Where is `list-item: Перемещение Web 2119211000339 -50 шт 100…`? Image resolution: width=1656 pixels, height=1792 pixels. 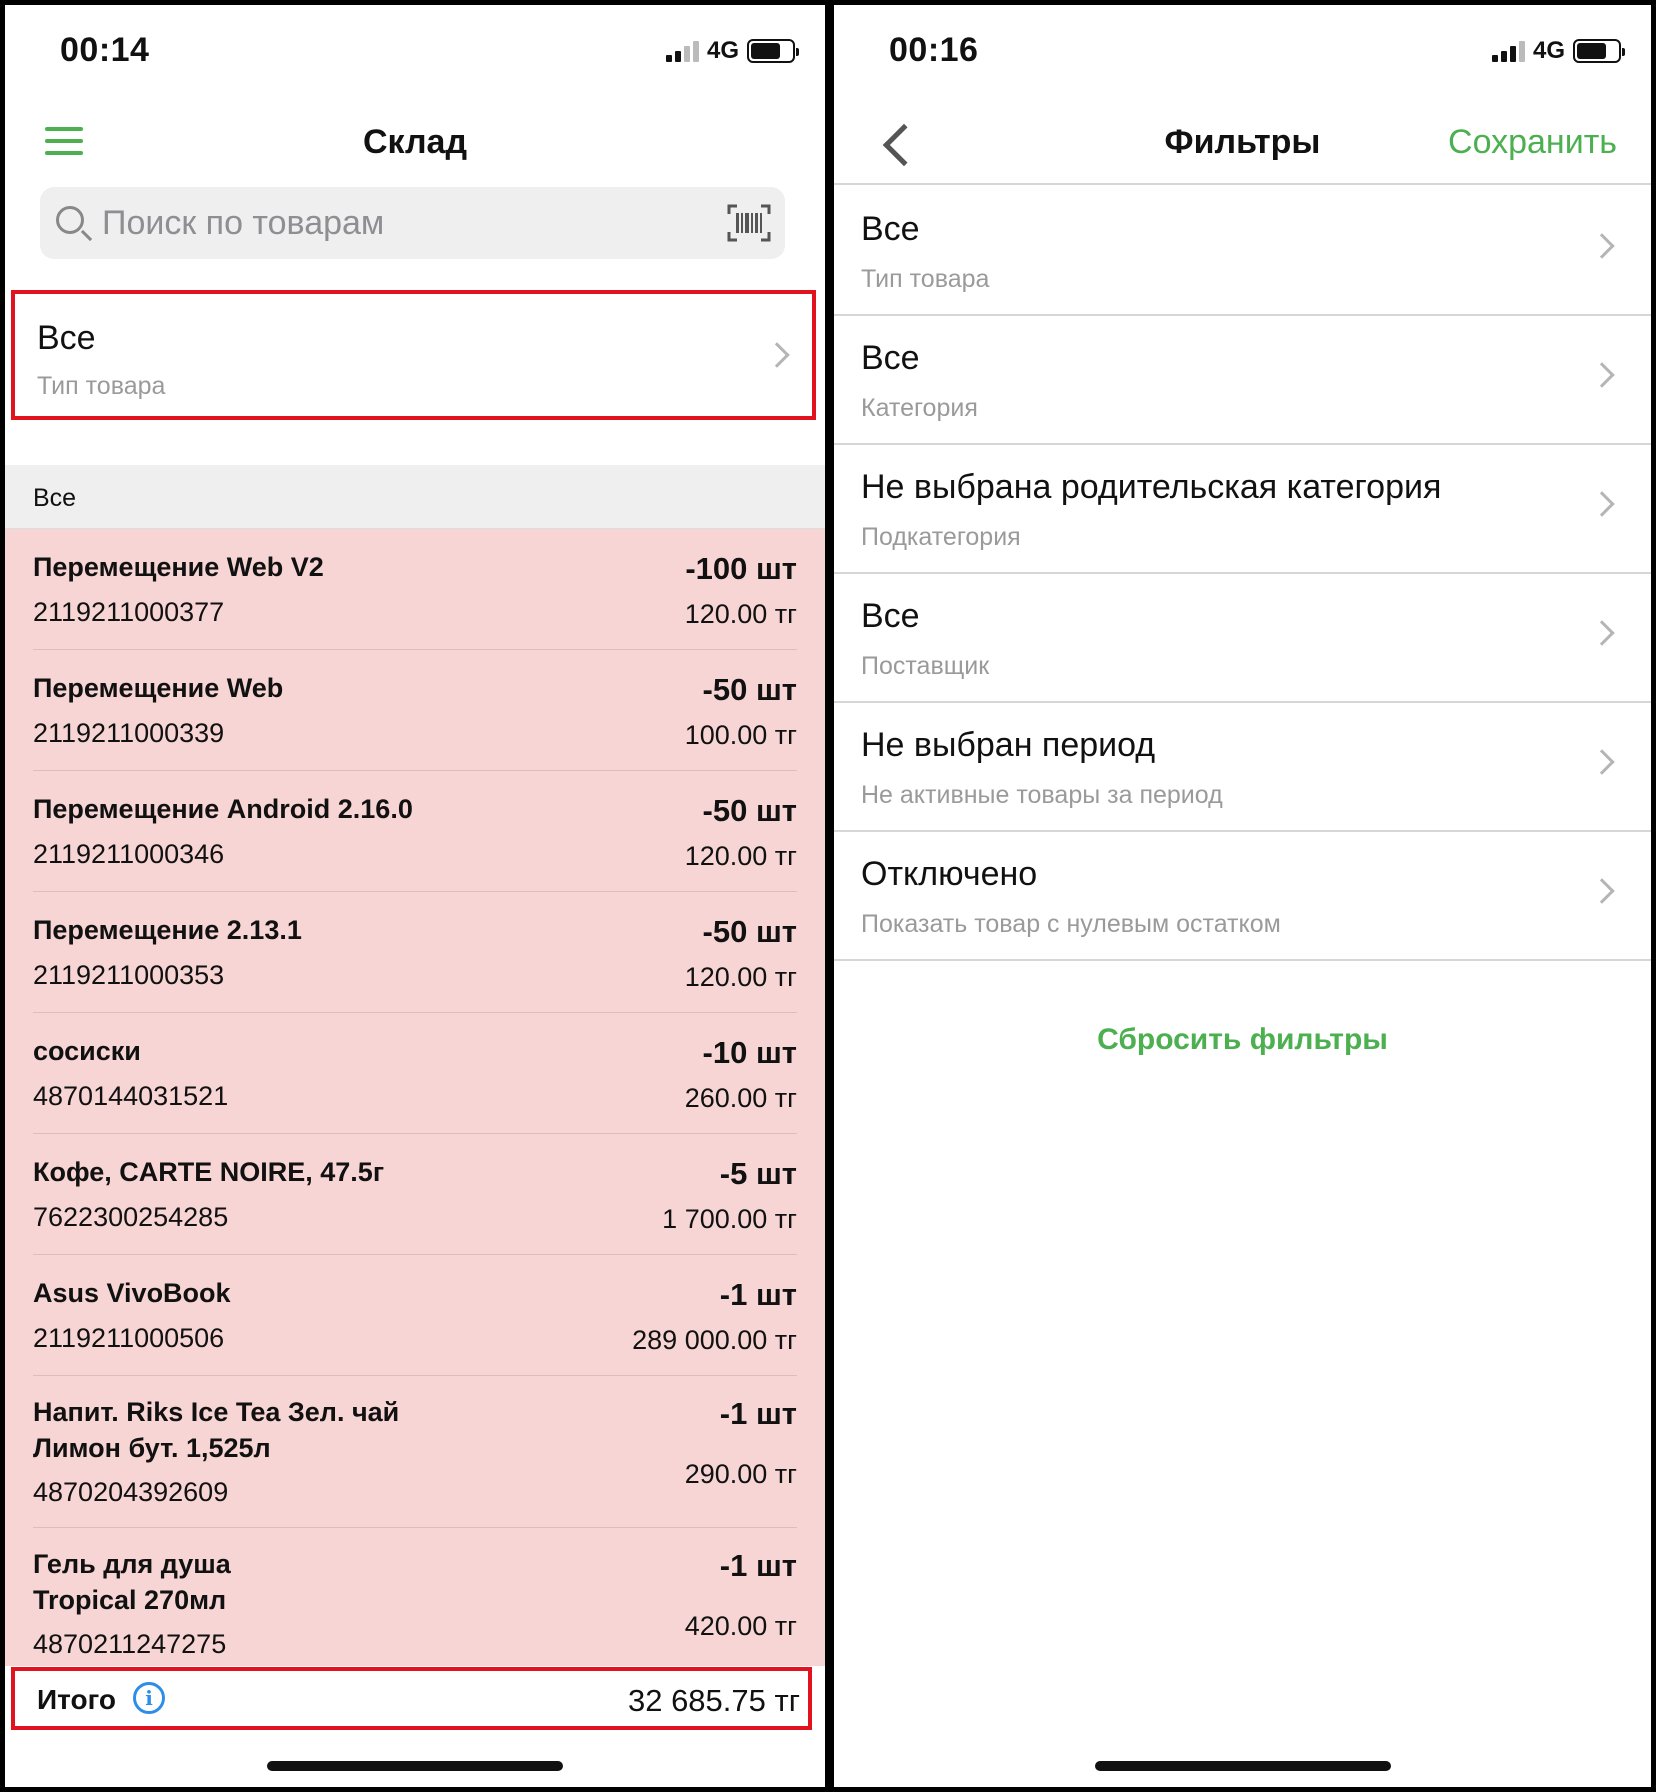 list-item: Перемещение Web 2119211000339 -50 шт 100… is located at coordinates (415, 710).